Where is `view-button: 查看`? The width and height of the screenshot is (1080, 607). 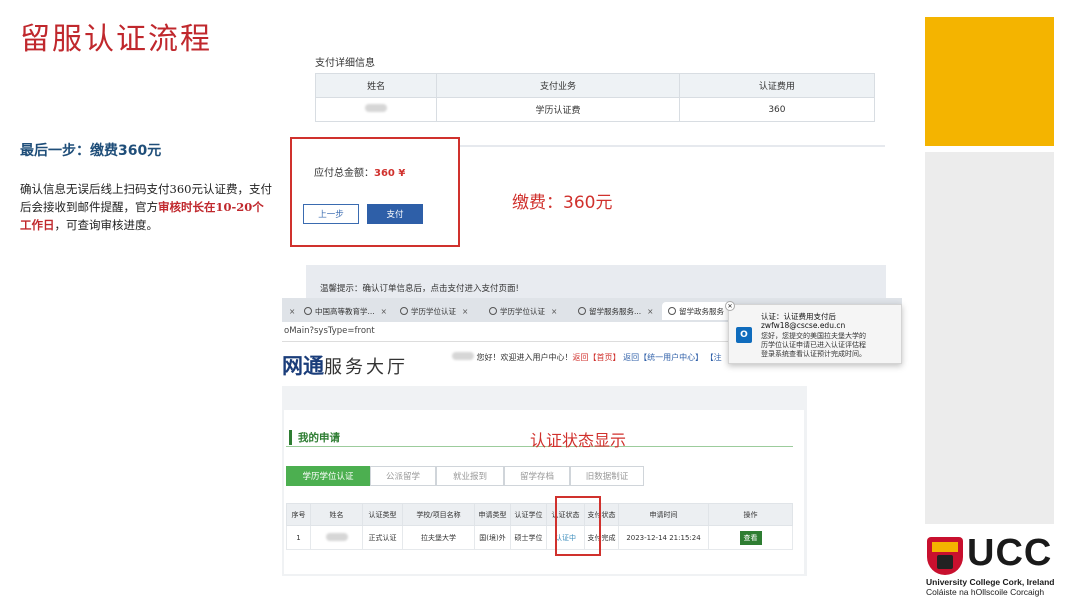
view-button: 查看 is located at coordinates (750, 537).